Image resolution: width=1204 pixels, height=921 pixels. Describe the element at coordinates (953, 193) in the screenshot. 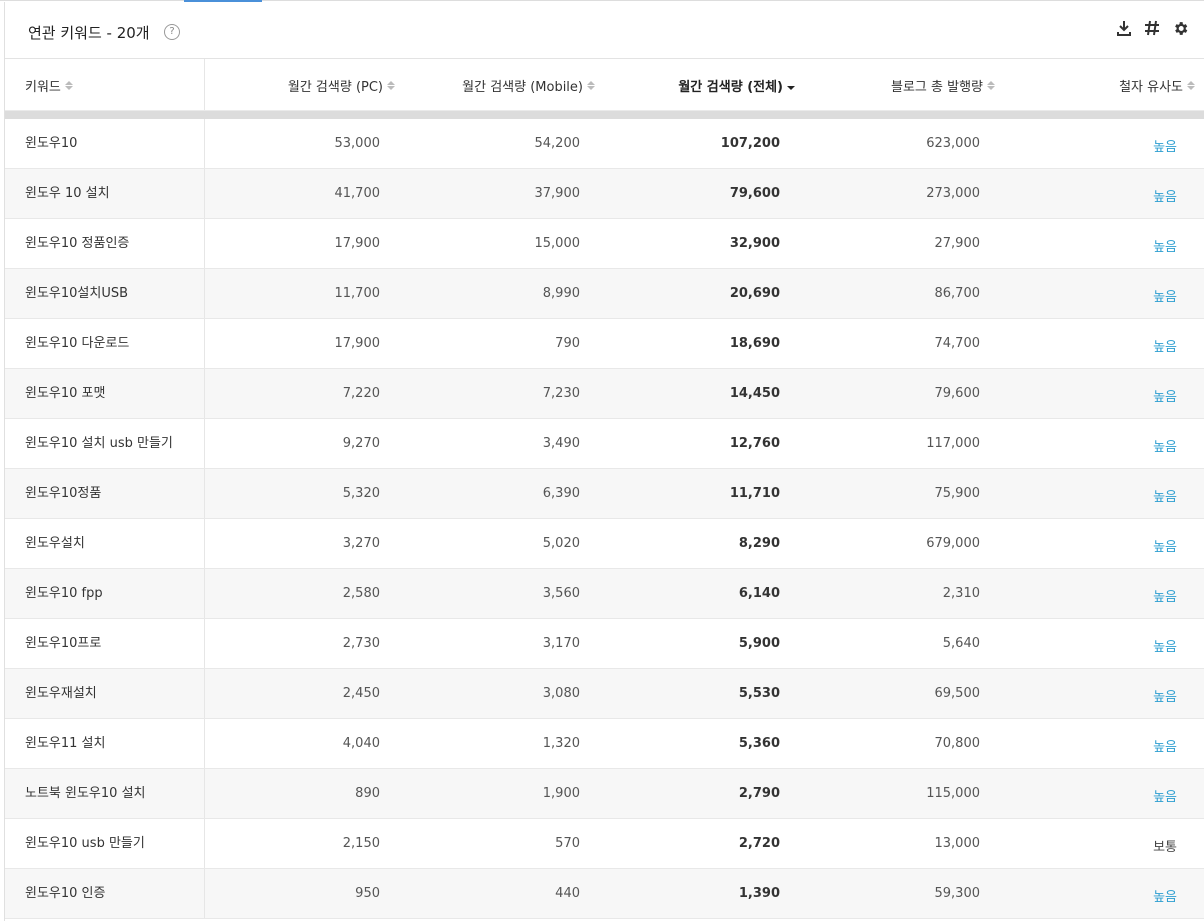

I see `blog-count-cell: 273,000` at that location.